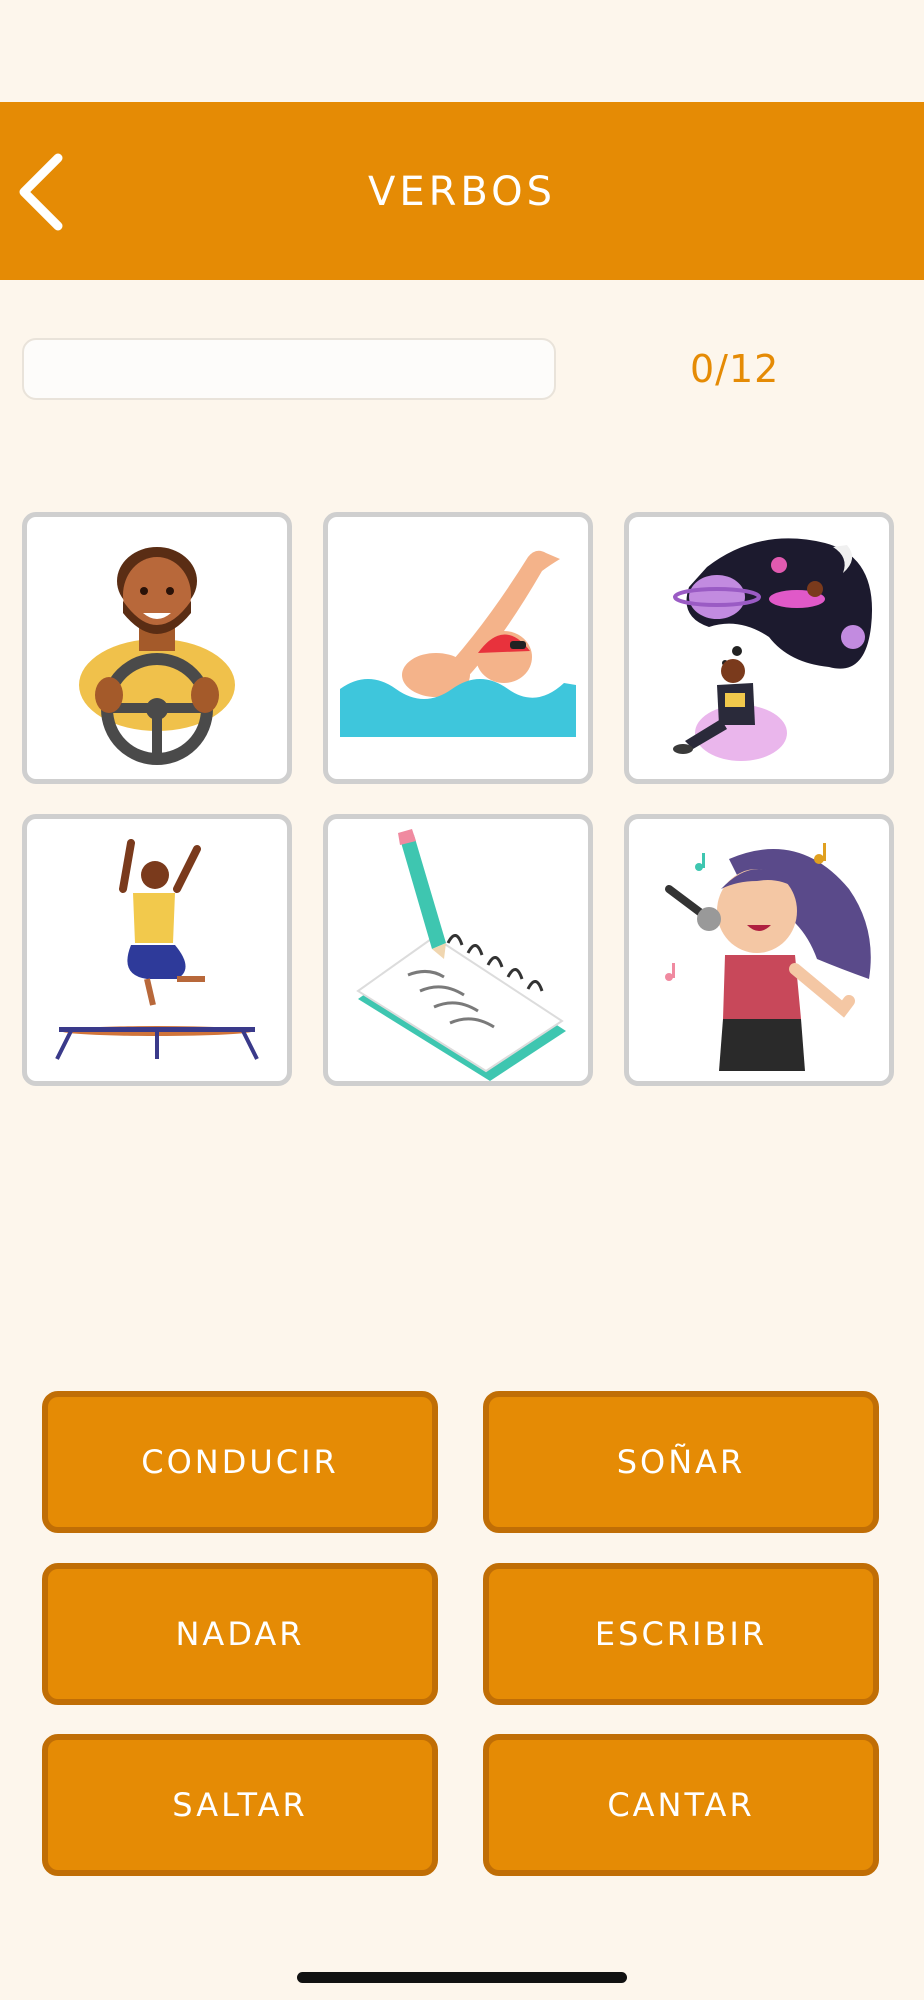  I want to click on page-title: VERBOS, so click(462, 192).